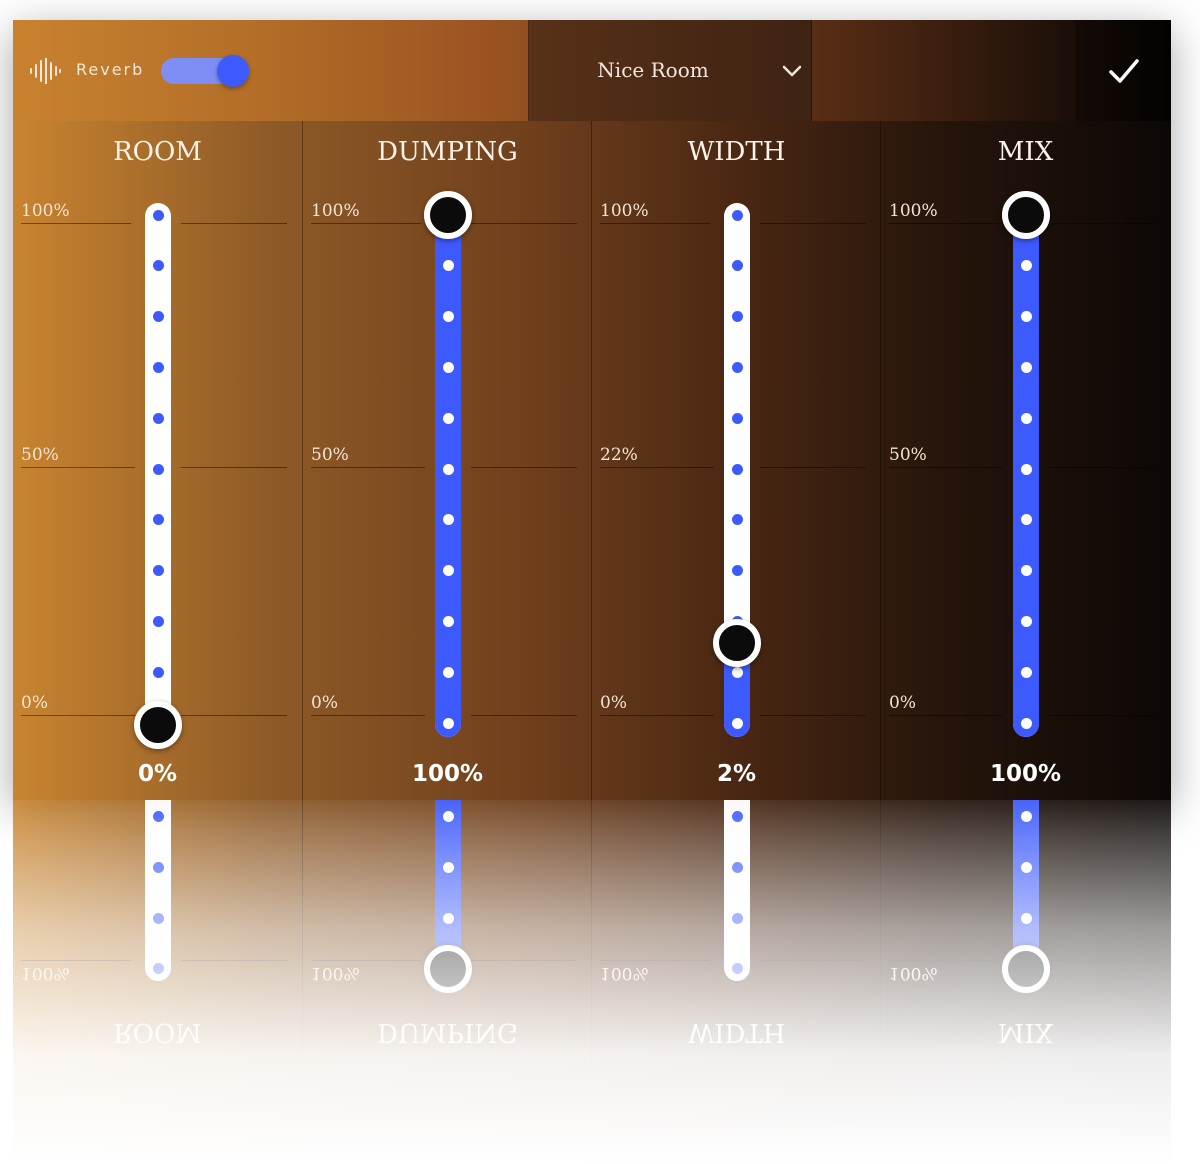 The height and width of the screenshot is (1164, 1200). Describe the element at coordinates (205, 71) in the screenshot. I see `reverb-toggle` at that location.